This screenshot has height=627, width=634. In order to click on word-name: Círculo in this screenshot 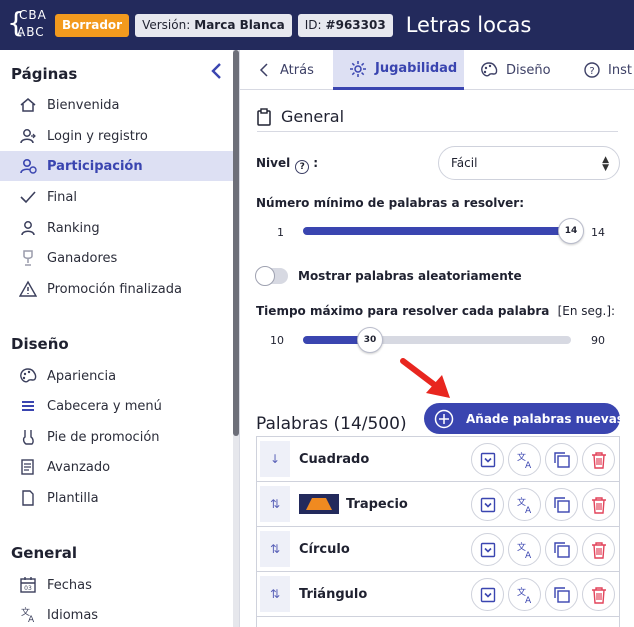, I will do `click(324, 549)`.